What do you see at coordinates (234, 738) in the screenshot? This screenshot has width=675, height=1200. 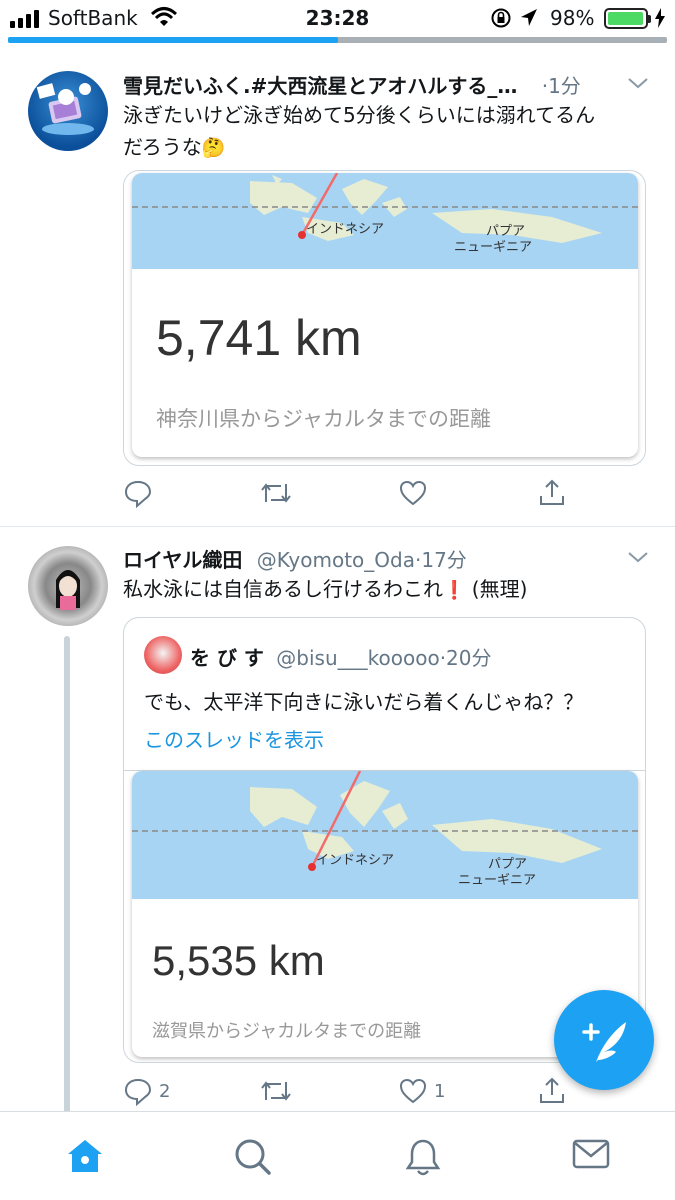 I see `show-thread-link: このスレッドを表示` at bounding box center [234, 738].